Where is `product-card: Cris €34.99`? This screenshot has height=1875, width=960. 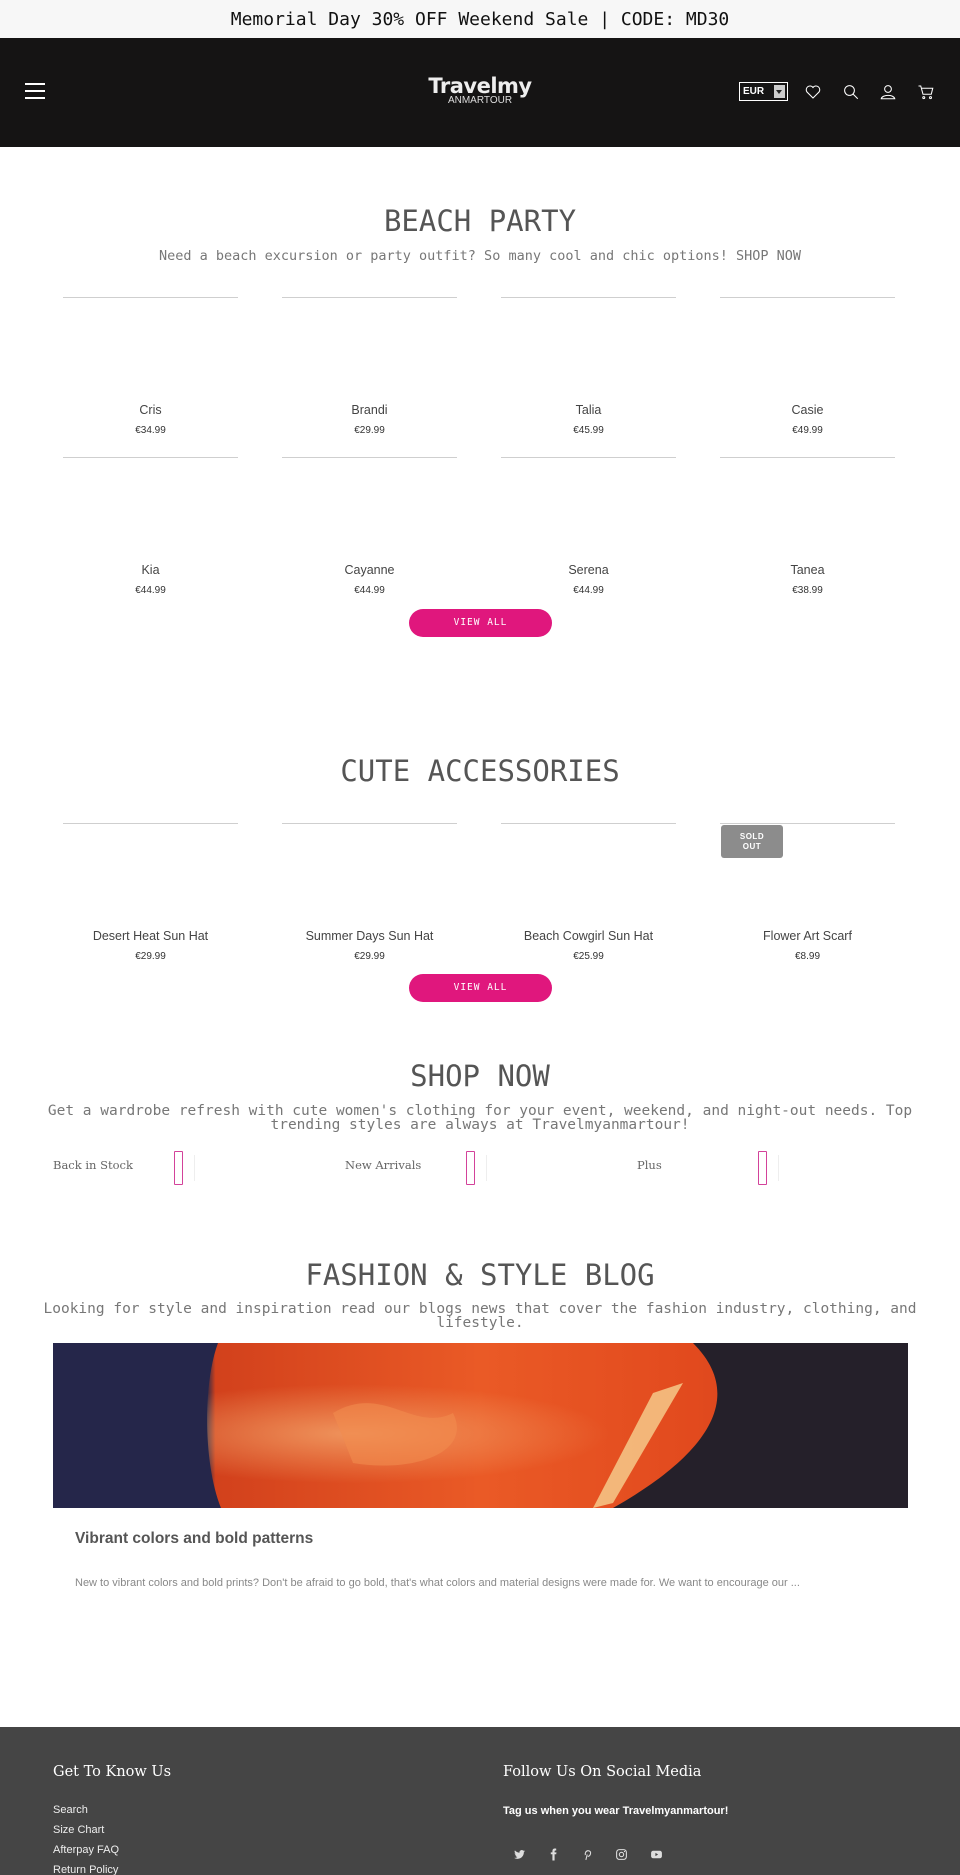
product-card: Cris €34.99 is located at coordinates (150, 366).